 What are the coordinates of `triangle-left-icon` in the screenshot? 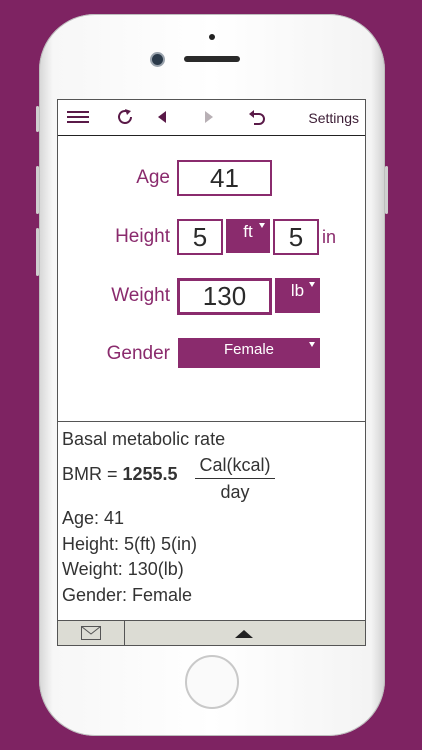 It's located at (162, 117).